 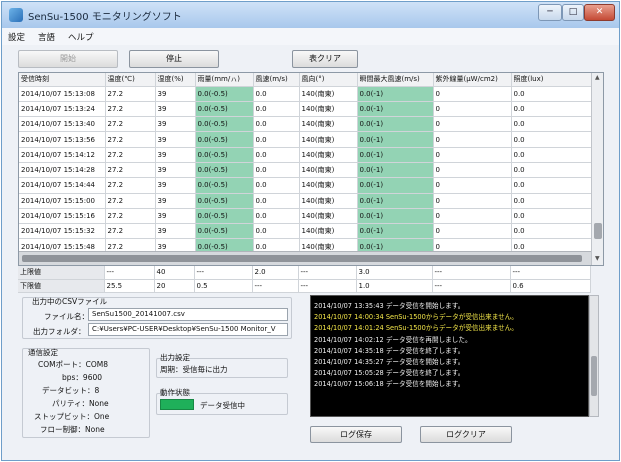 I want to click on log-scrollbar, so click(x=594, y=356).